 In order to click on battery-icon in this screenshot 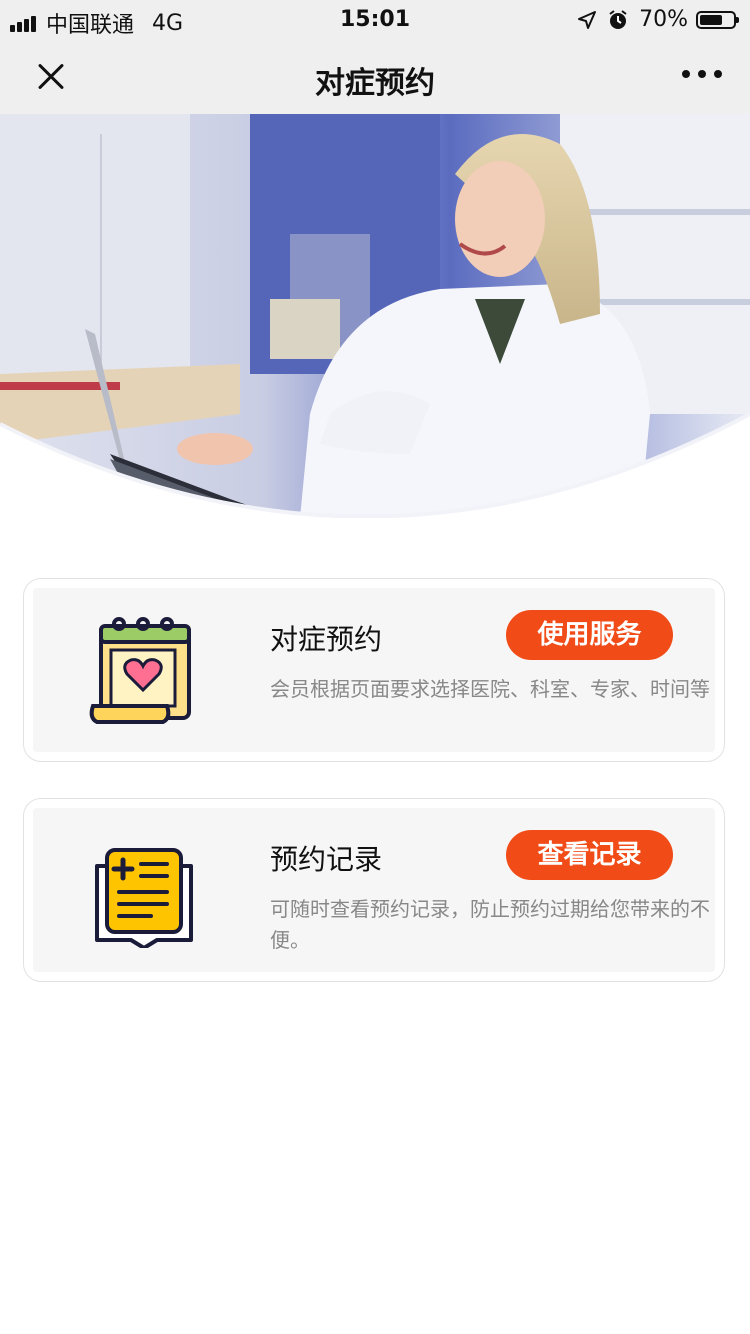, I will do `click(717, 19)`.